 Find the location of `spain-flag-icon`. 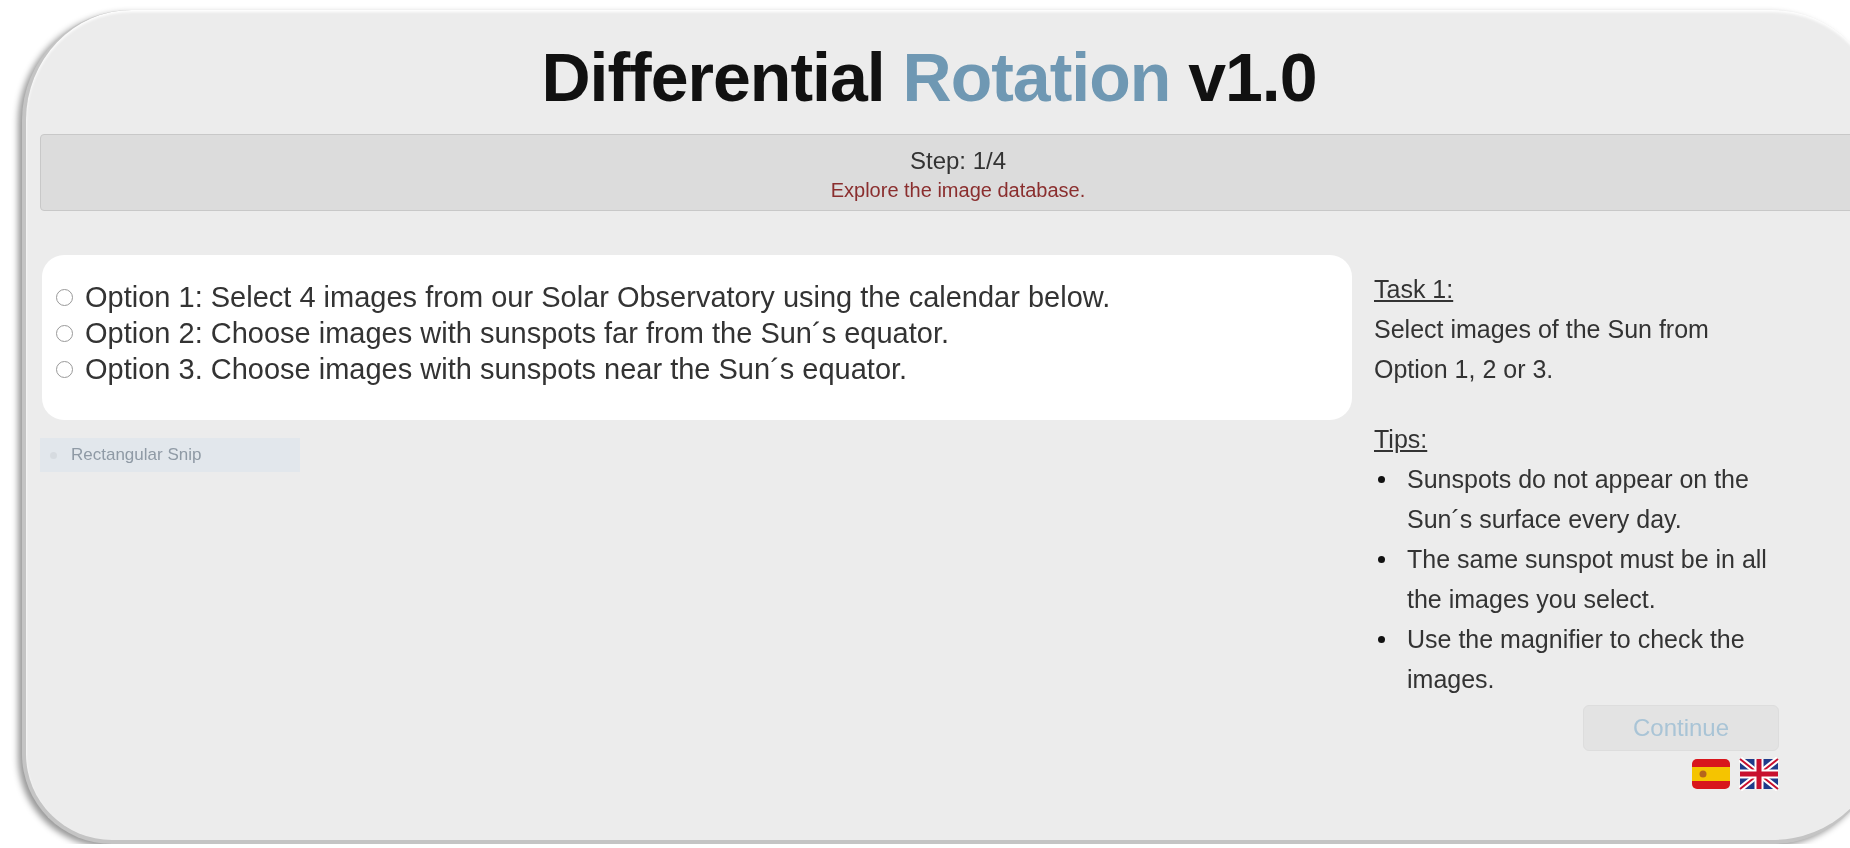

spain-flag-icon is located at coordinates (1711, 774).